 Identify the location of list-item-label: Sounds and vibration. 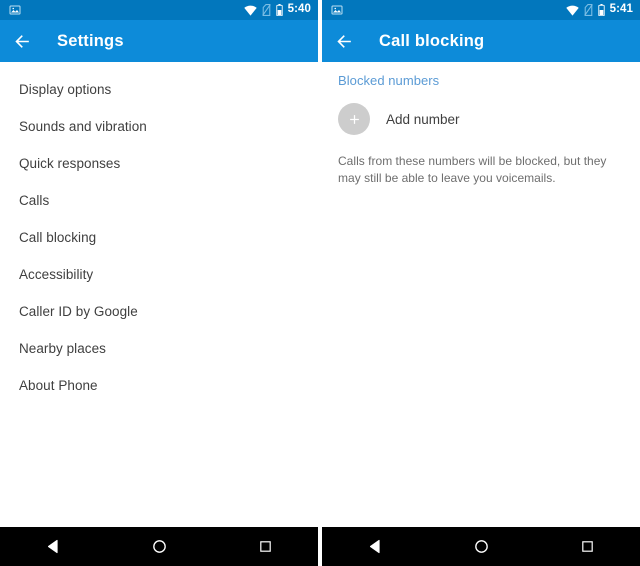
(83, 126).